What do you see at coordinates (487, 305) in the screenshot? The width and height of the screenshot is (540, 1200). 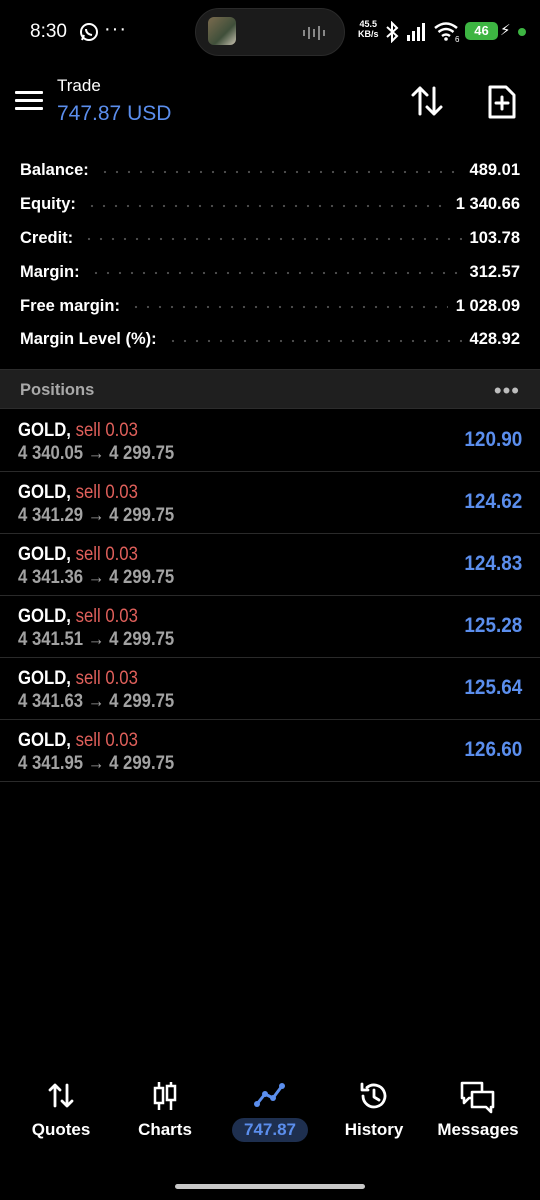 I see `summary-value: 1 028.09` at bounding box center [487, 305].